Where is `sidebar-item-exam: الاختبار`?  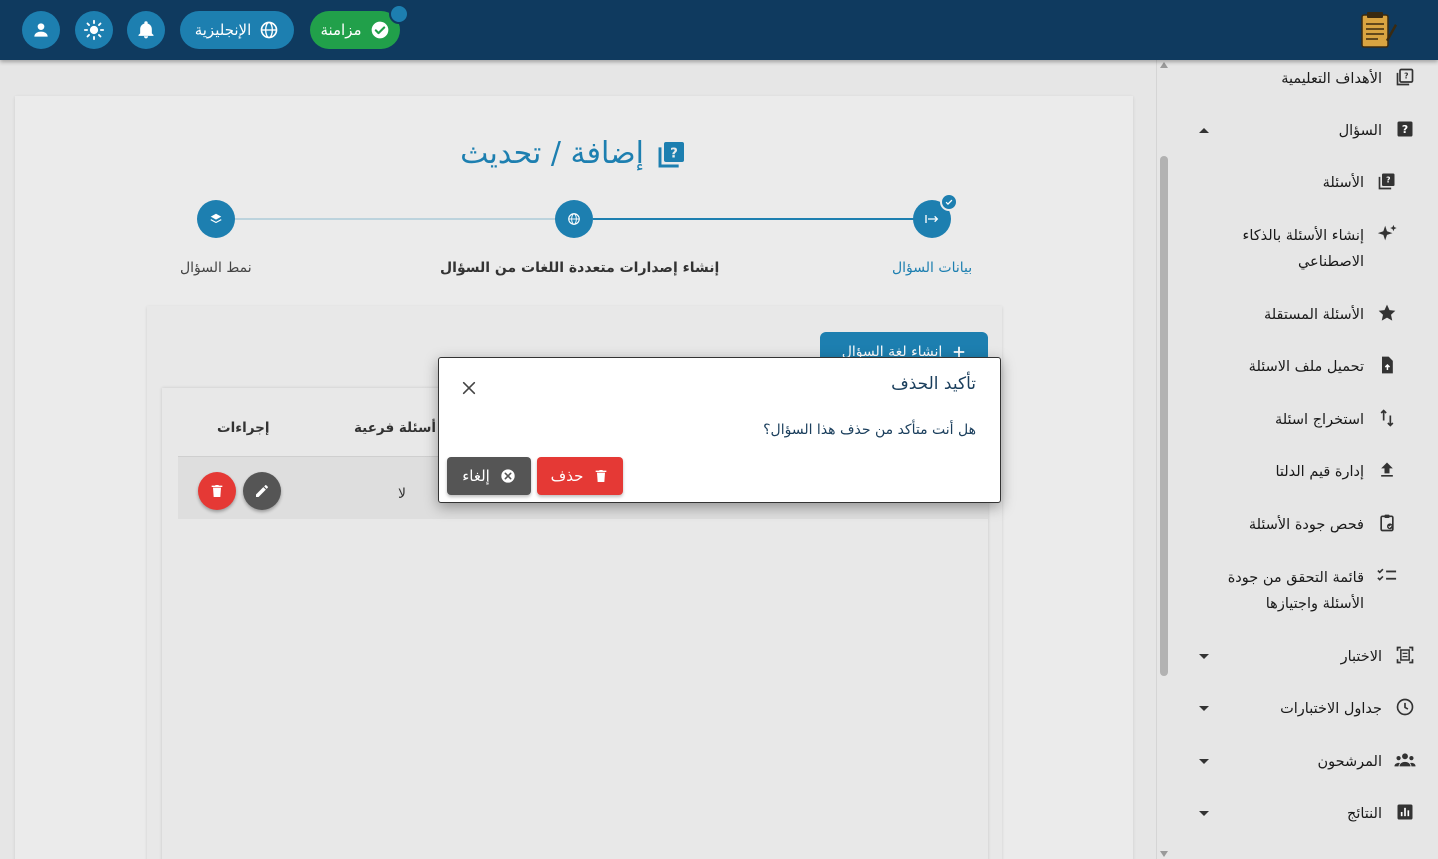
sidebar-item-exam: الاختبار is located at coordinates (1378, 657).